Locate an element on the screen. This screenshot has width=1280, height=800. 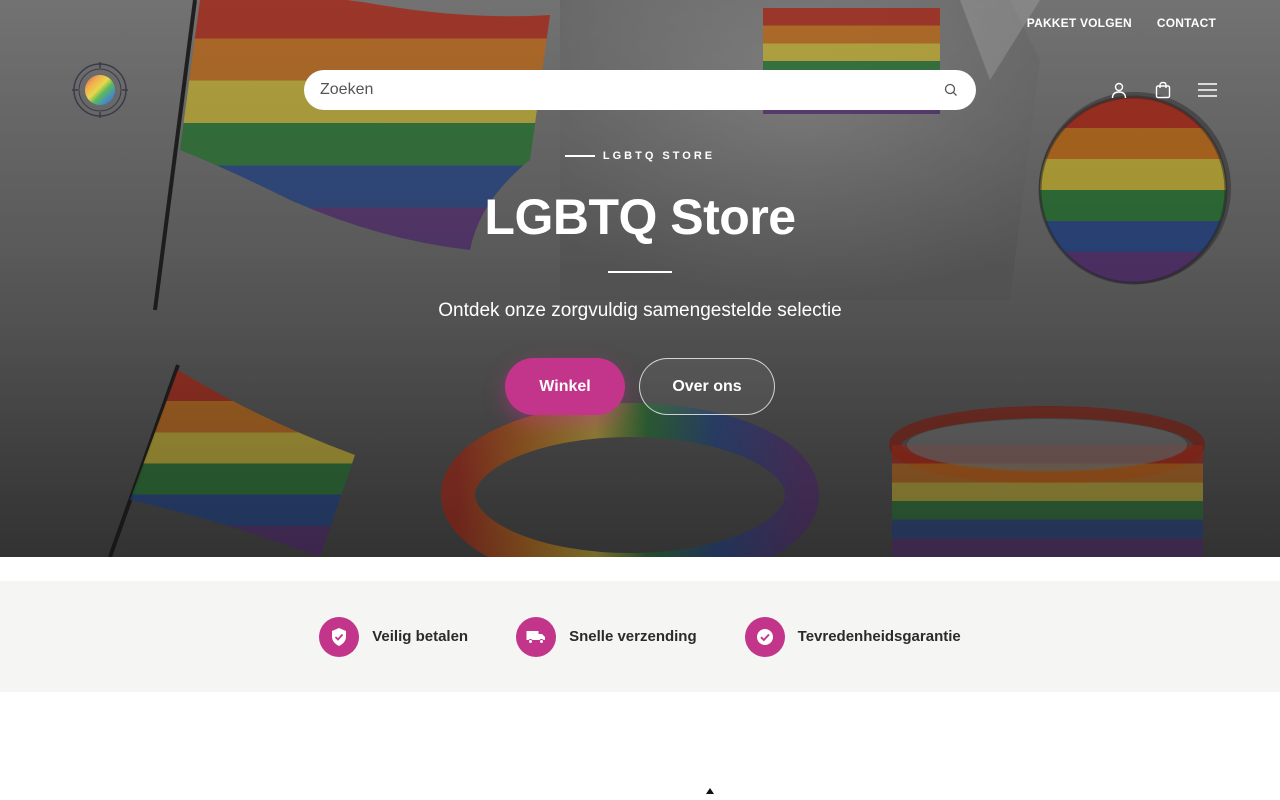
feature-item: Veilig betalen is located at coordinates (394, 636).